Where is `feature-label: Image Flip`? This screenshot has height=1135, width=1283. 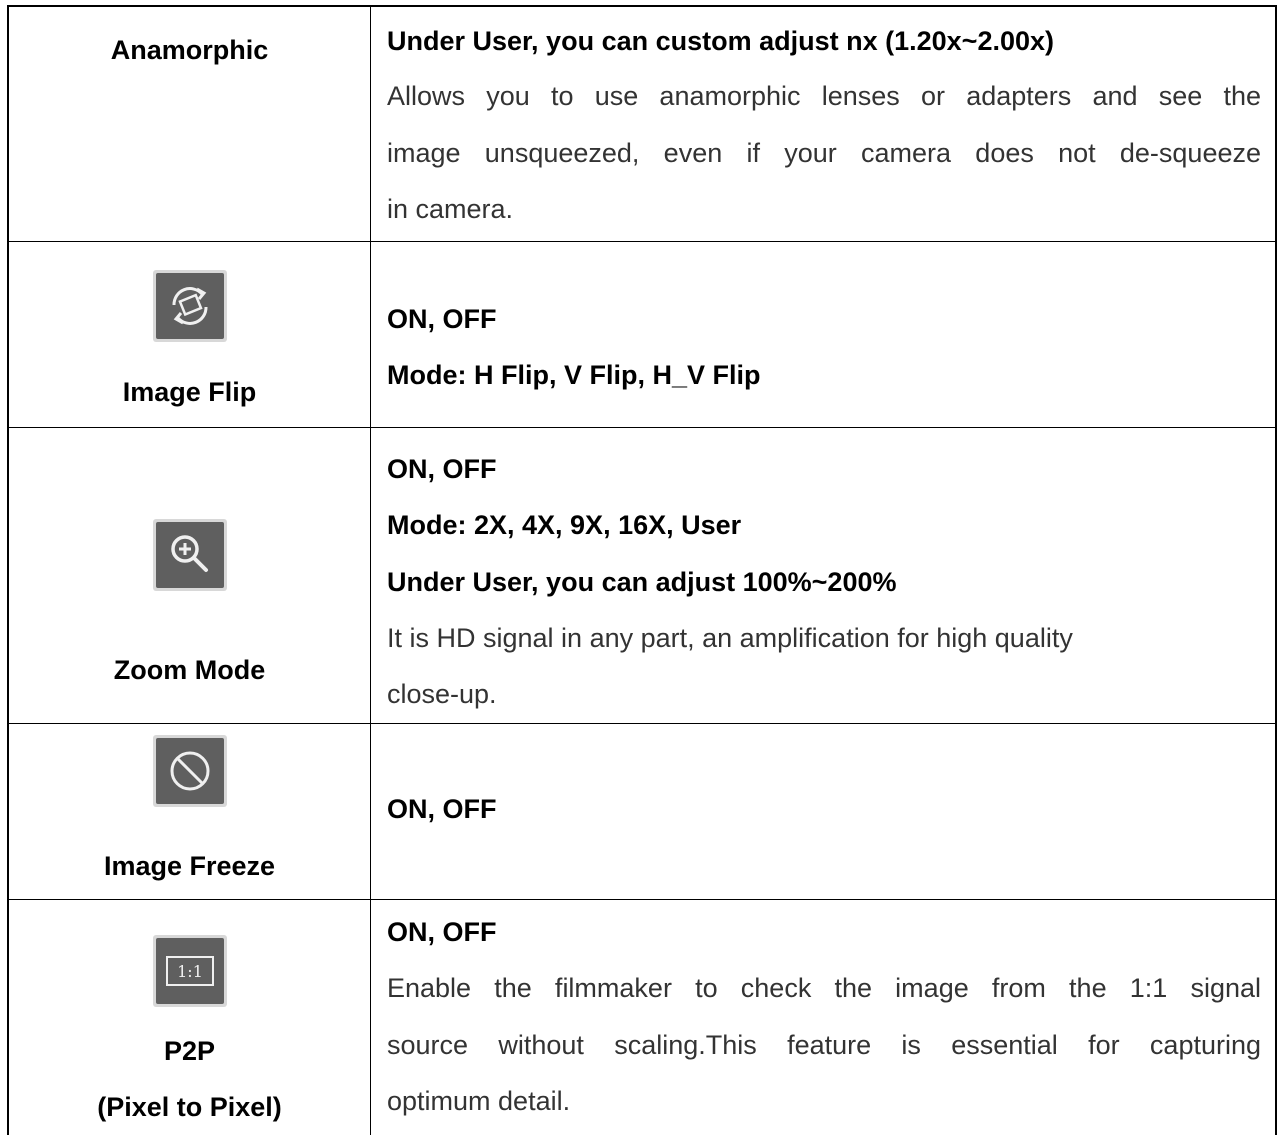 feature-label: Image Flip is located at coordinates (189, 392).